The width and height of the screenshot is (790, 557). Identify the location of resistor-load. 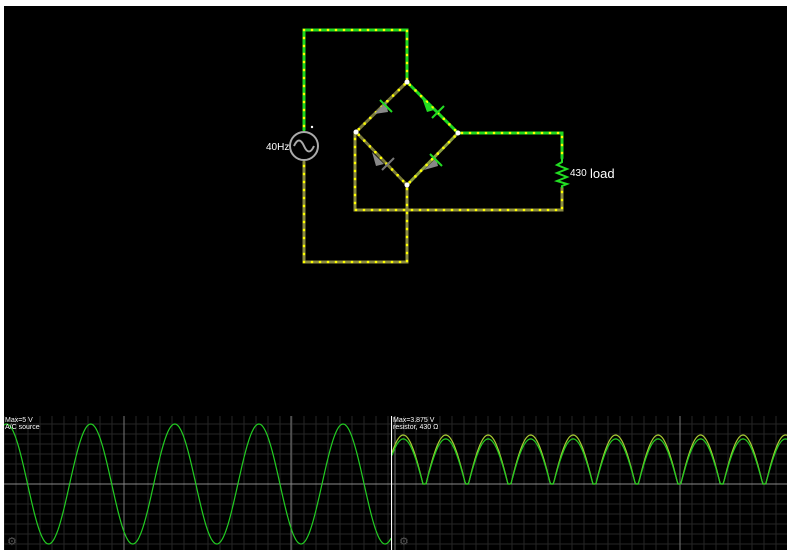
(562, 173).